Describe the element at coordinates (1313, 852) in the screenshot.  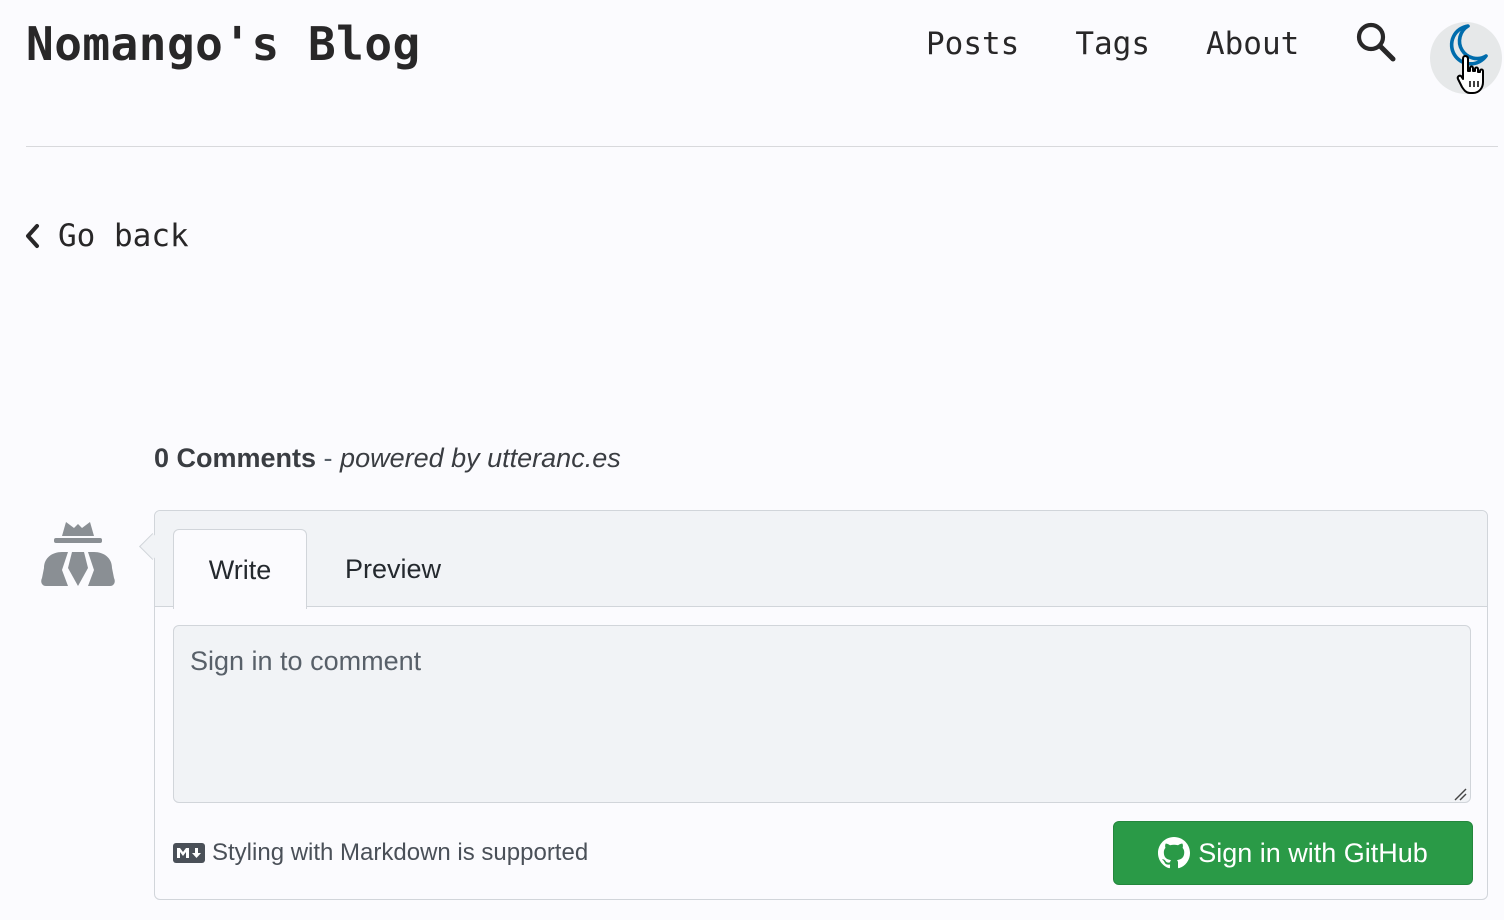
I see `sign-in-github-label: Sign in with GitHub` at that location.